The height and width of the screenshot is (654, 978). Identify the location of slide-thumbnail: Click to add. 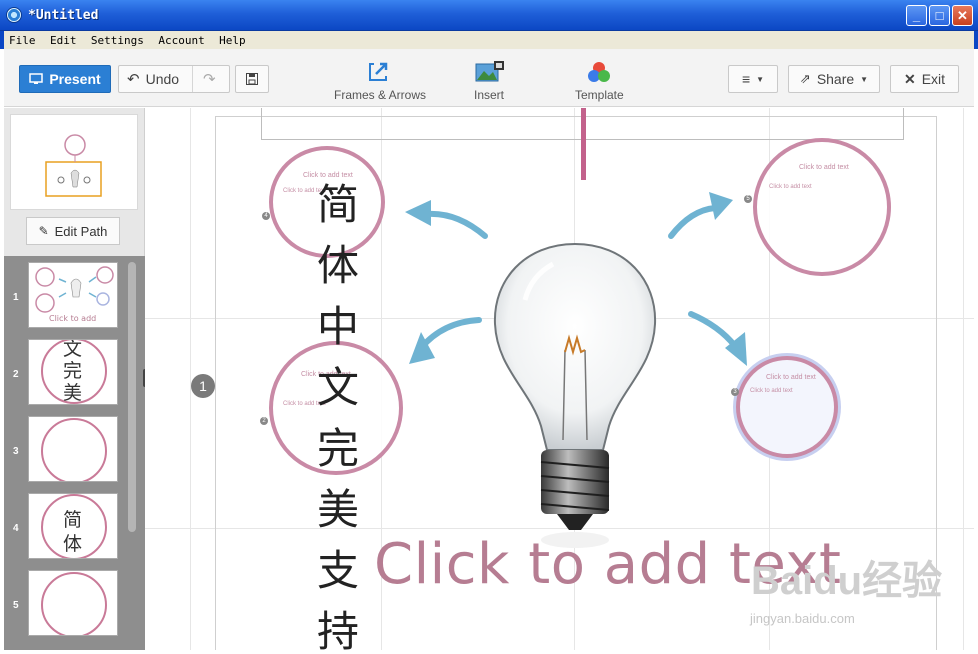
(73, 295).